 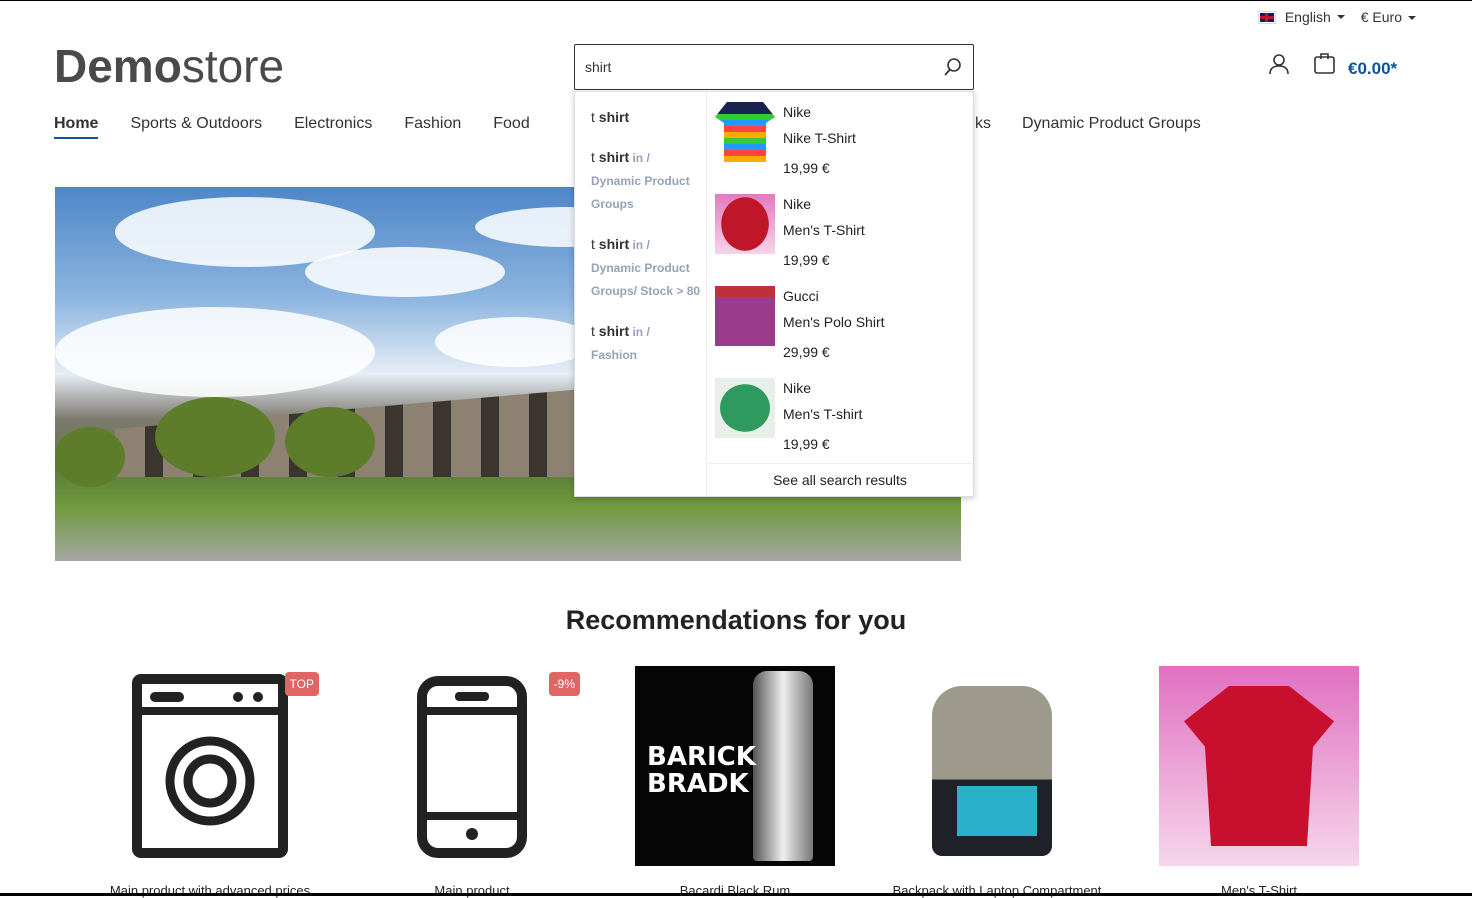 What do you see at coordinates (1111, 124) in the screenshot?
I see `nav-dynamic-product-groups: Dynamic Product Groups` at bounding box center [1111, 124].